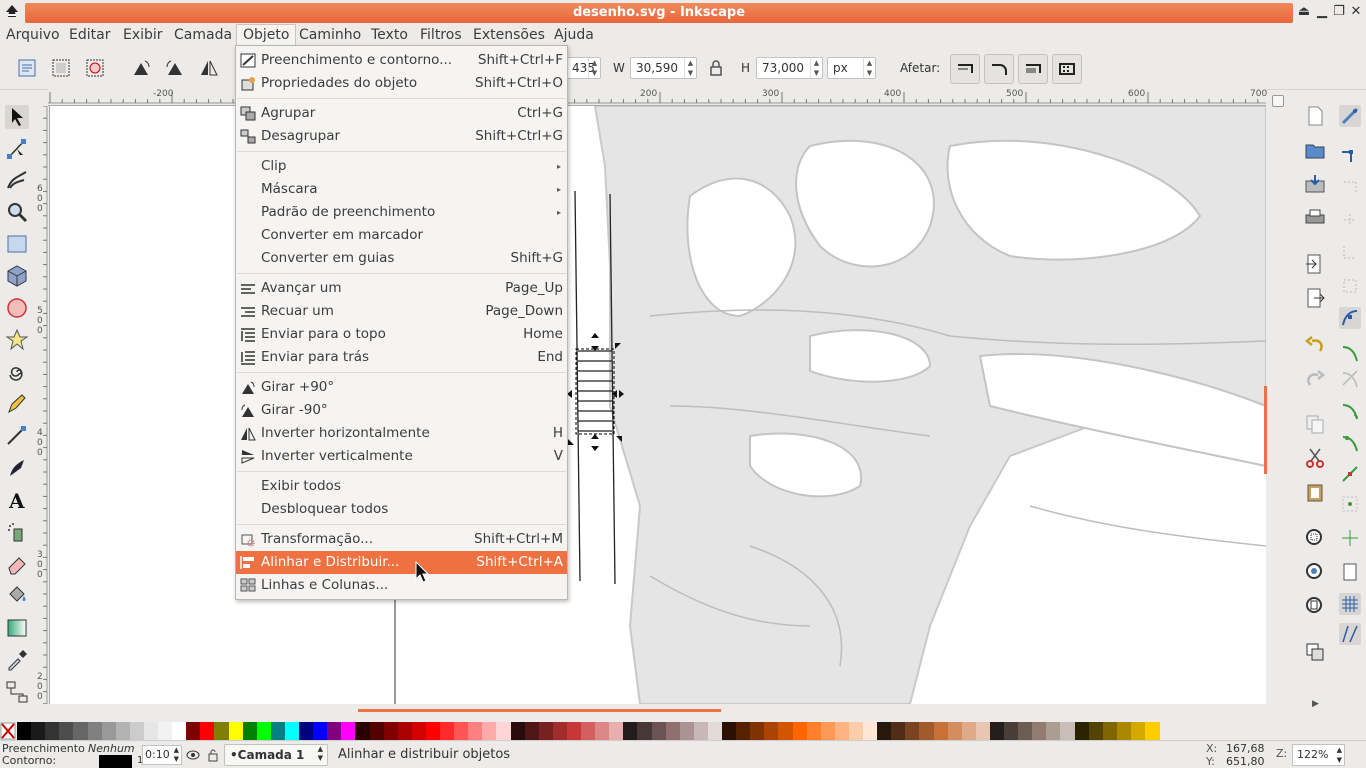 The height and width of the screenshot is (768, 1366). Describe the element at coordinates (594, 68) in the screenshot. I see `x-spin-arrows: ▲ ▼` at that location.